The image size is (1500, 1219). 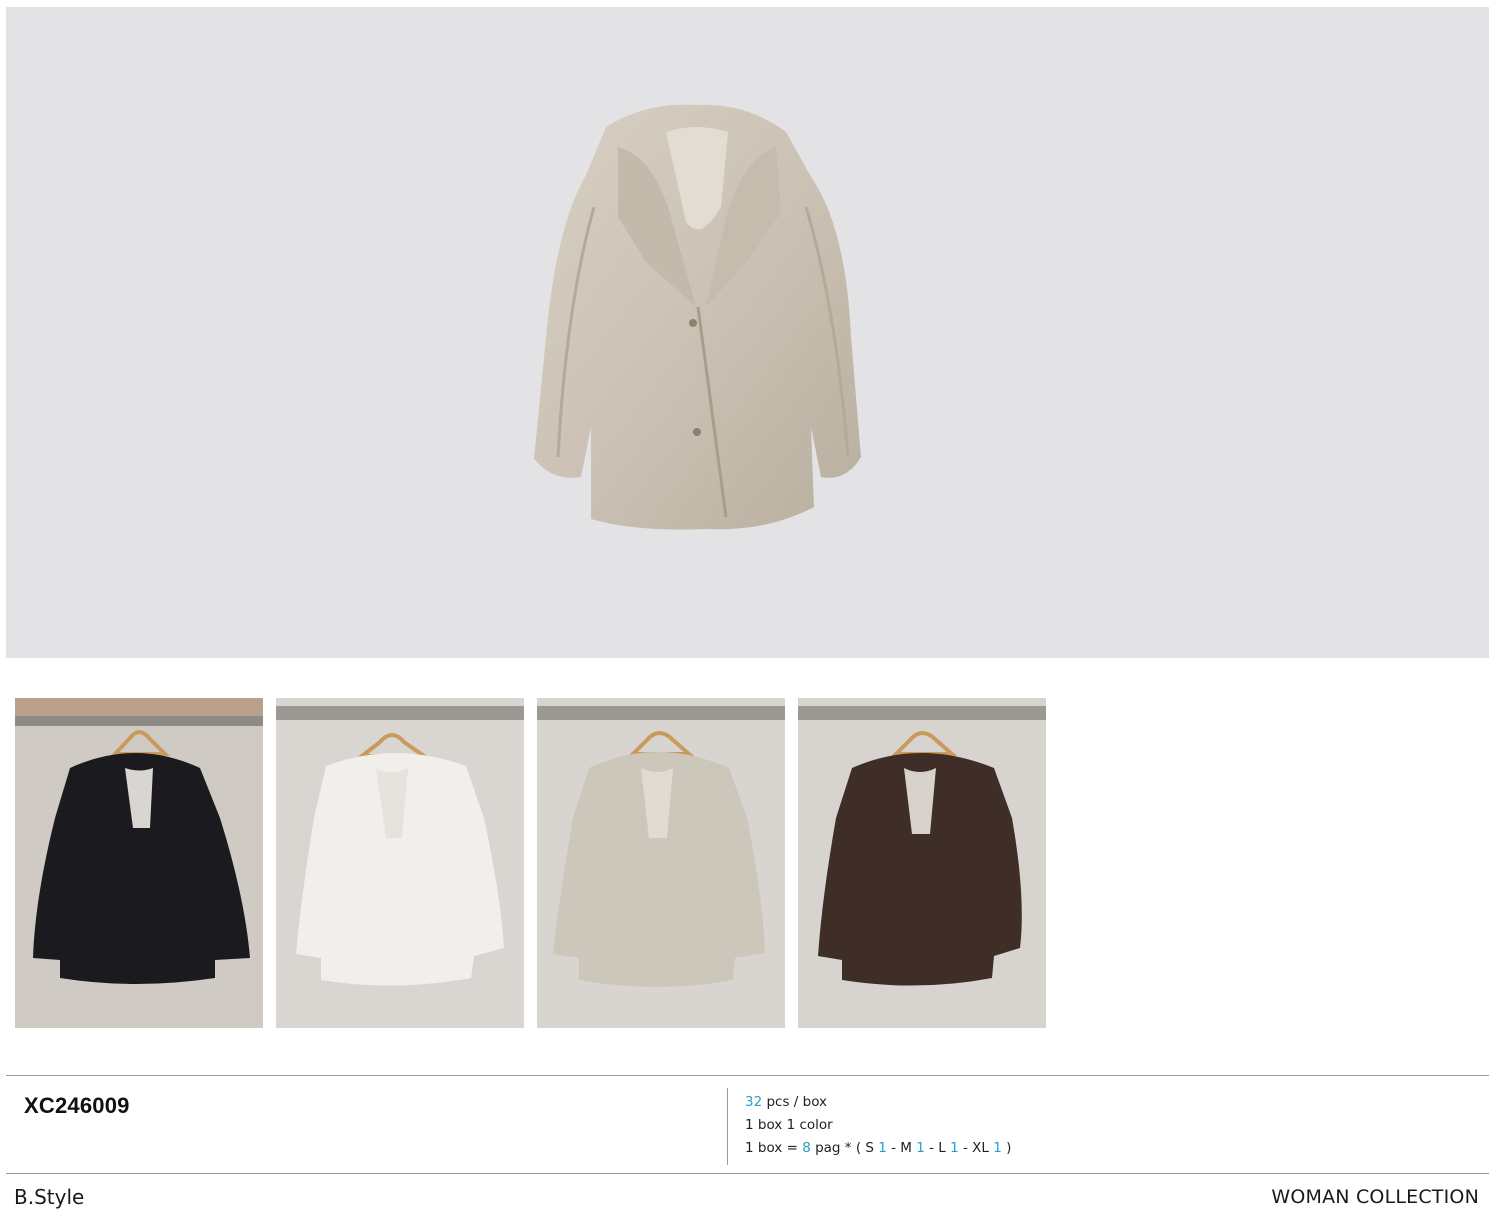 What do you see at coordinates (774, 1148) in the screenshot?
I see `size-breakdown-prefix: 1 box =` at bounding box center [774, 1148].